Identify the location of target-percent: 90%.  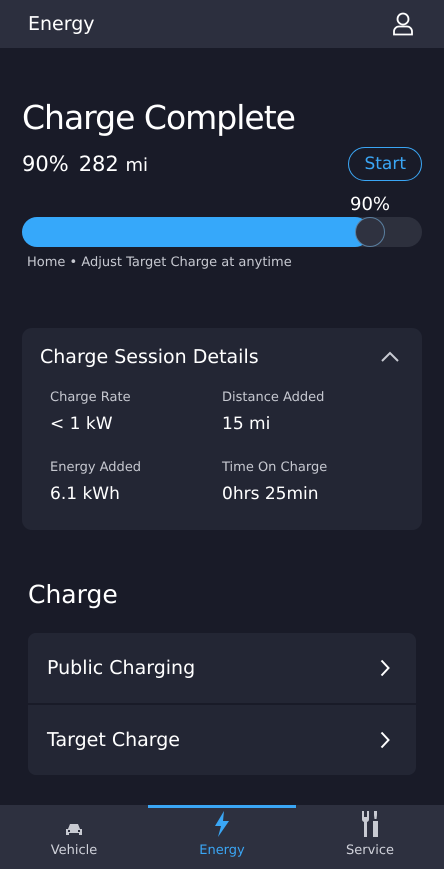
(370, 204).